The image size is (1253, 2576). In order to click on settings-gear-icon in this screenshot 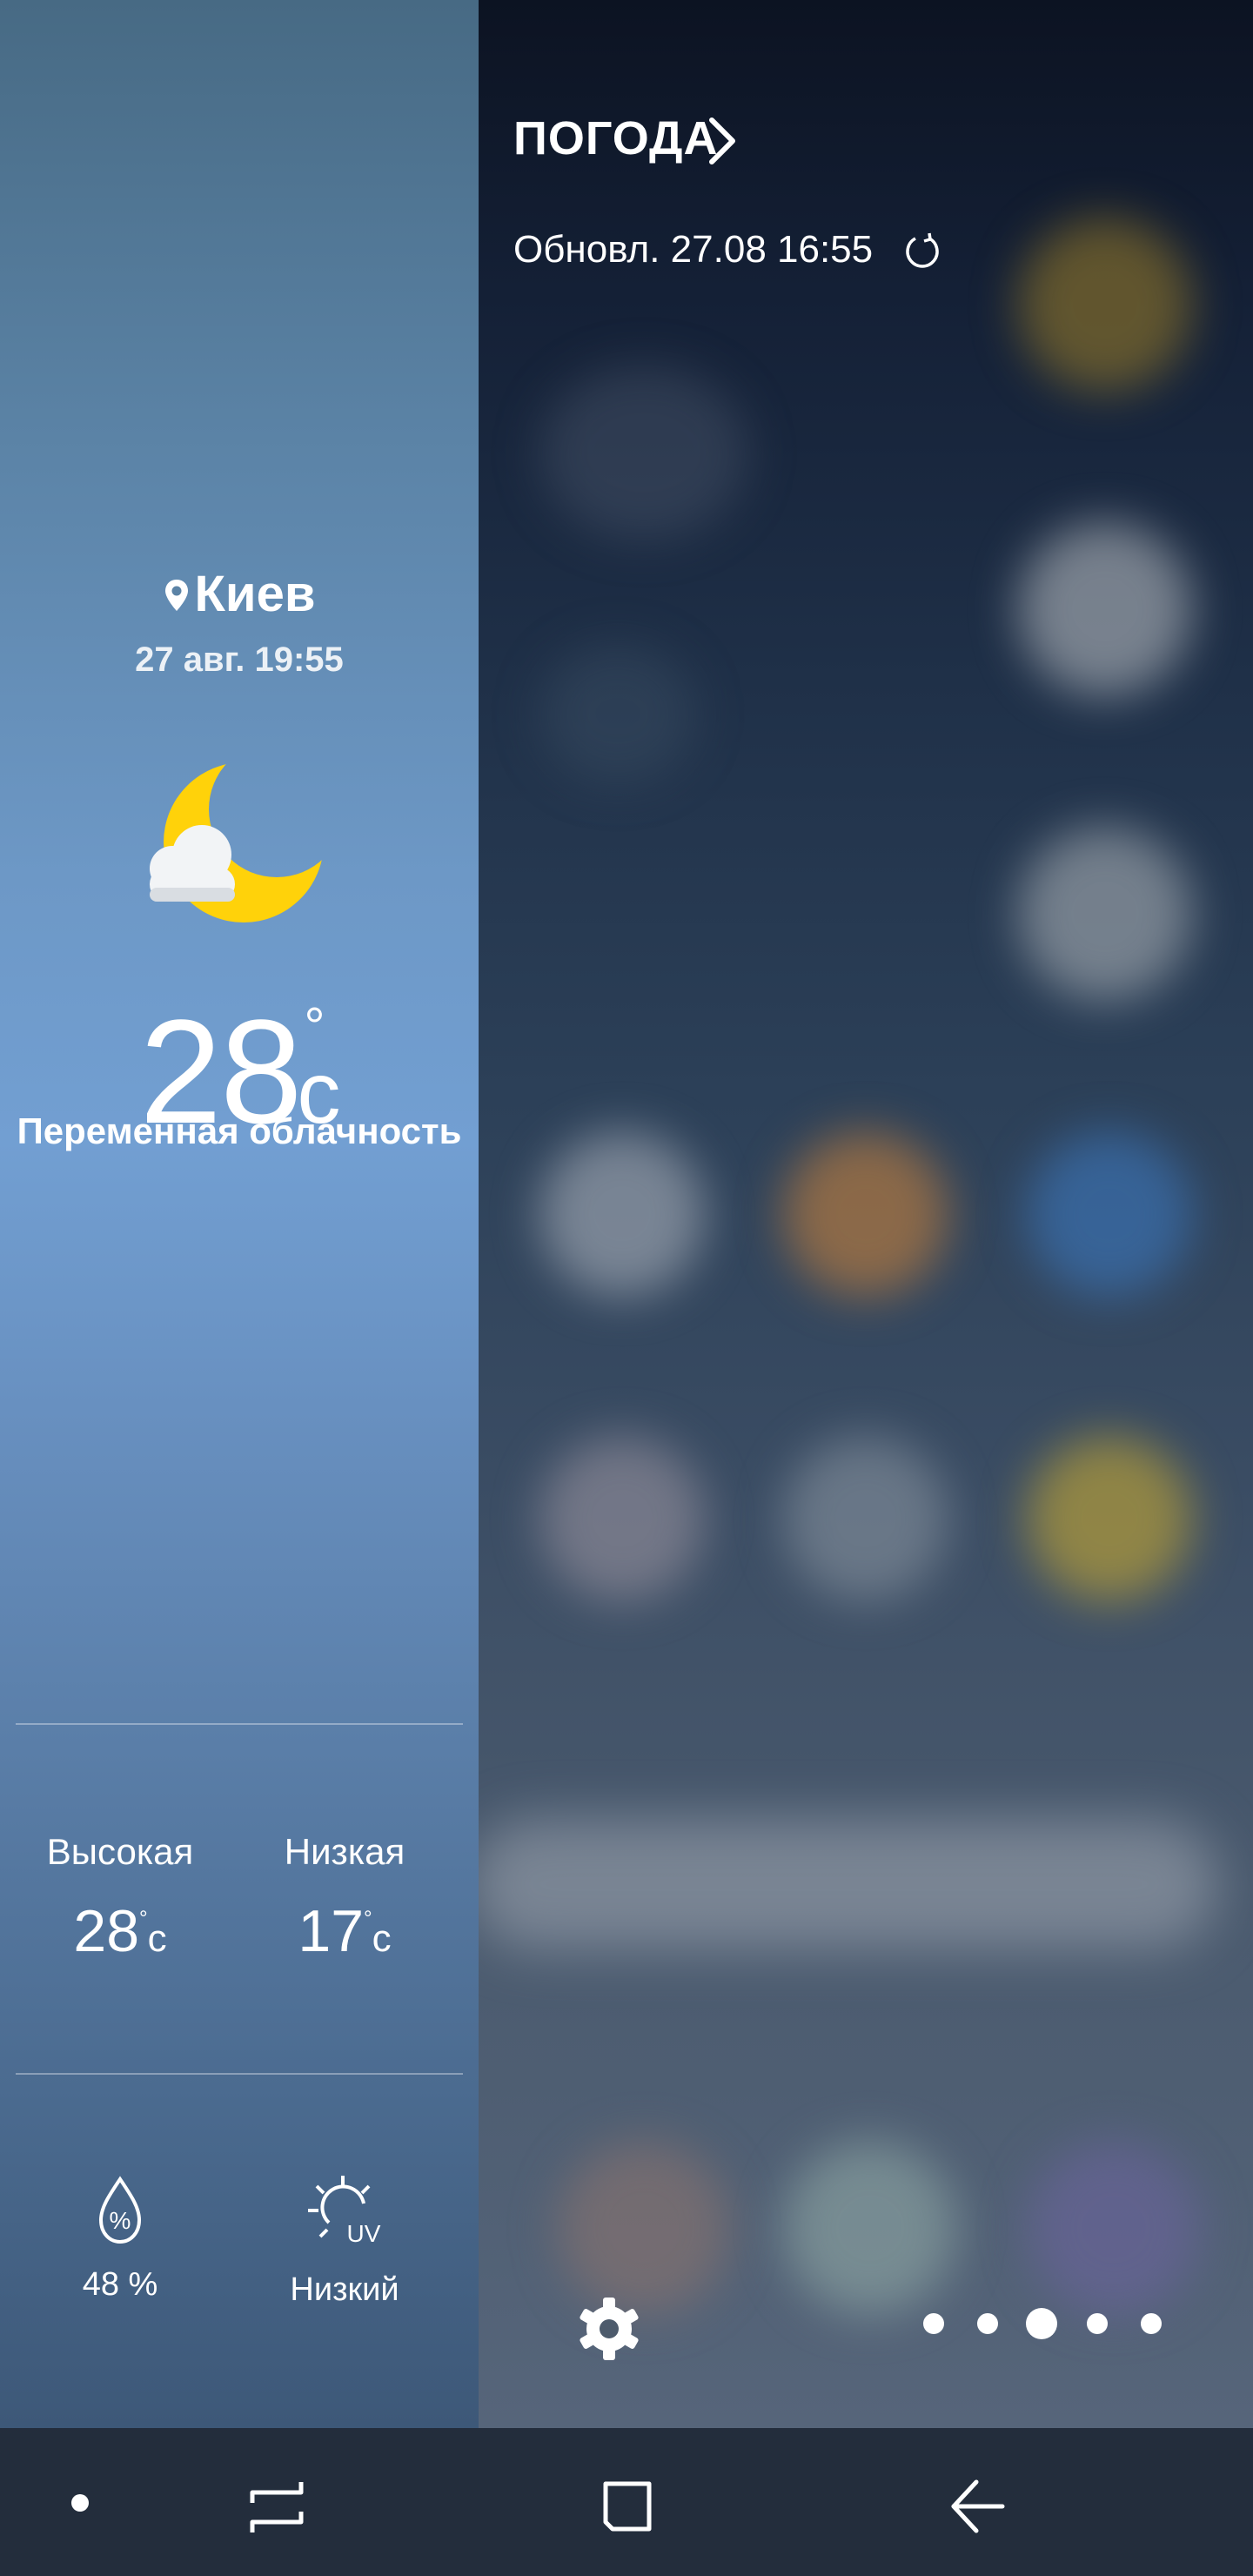, I will do `click(609, 2329)`.